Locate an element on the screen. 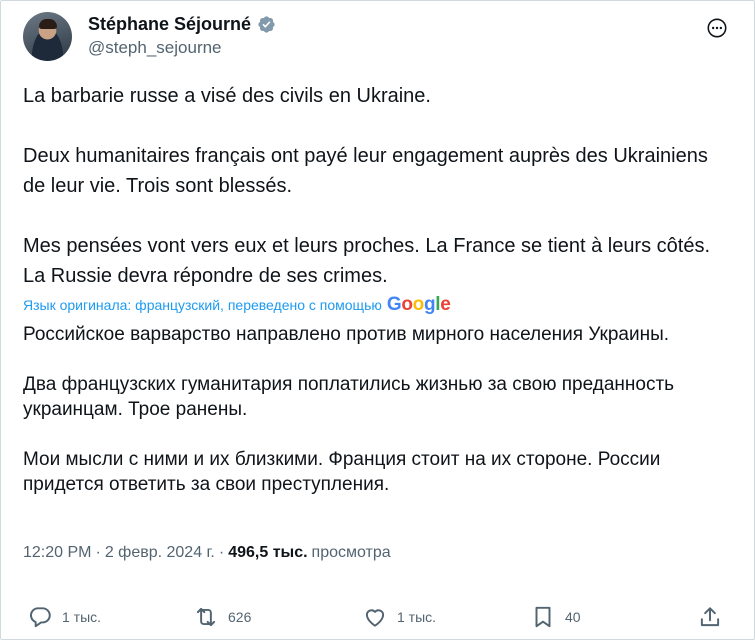  views-label: просмотра is located at coordinates (351, 552).